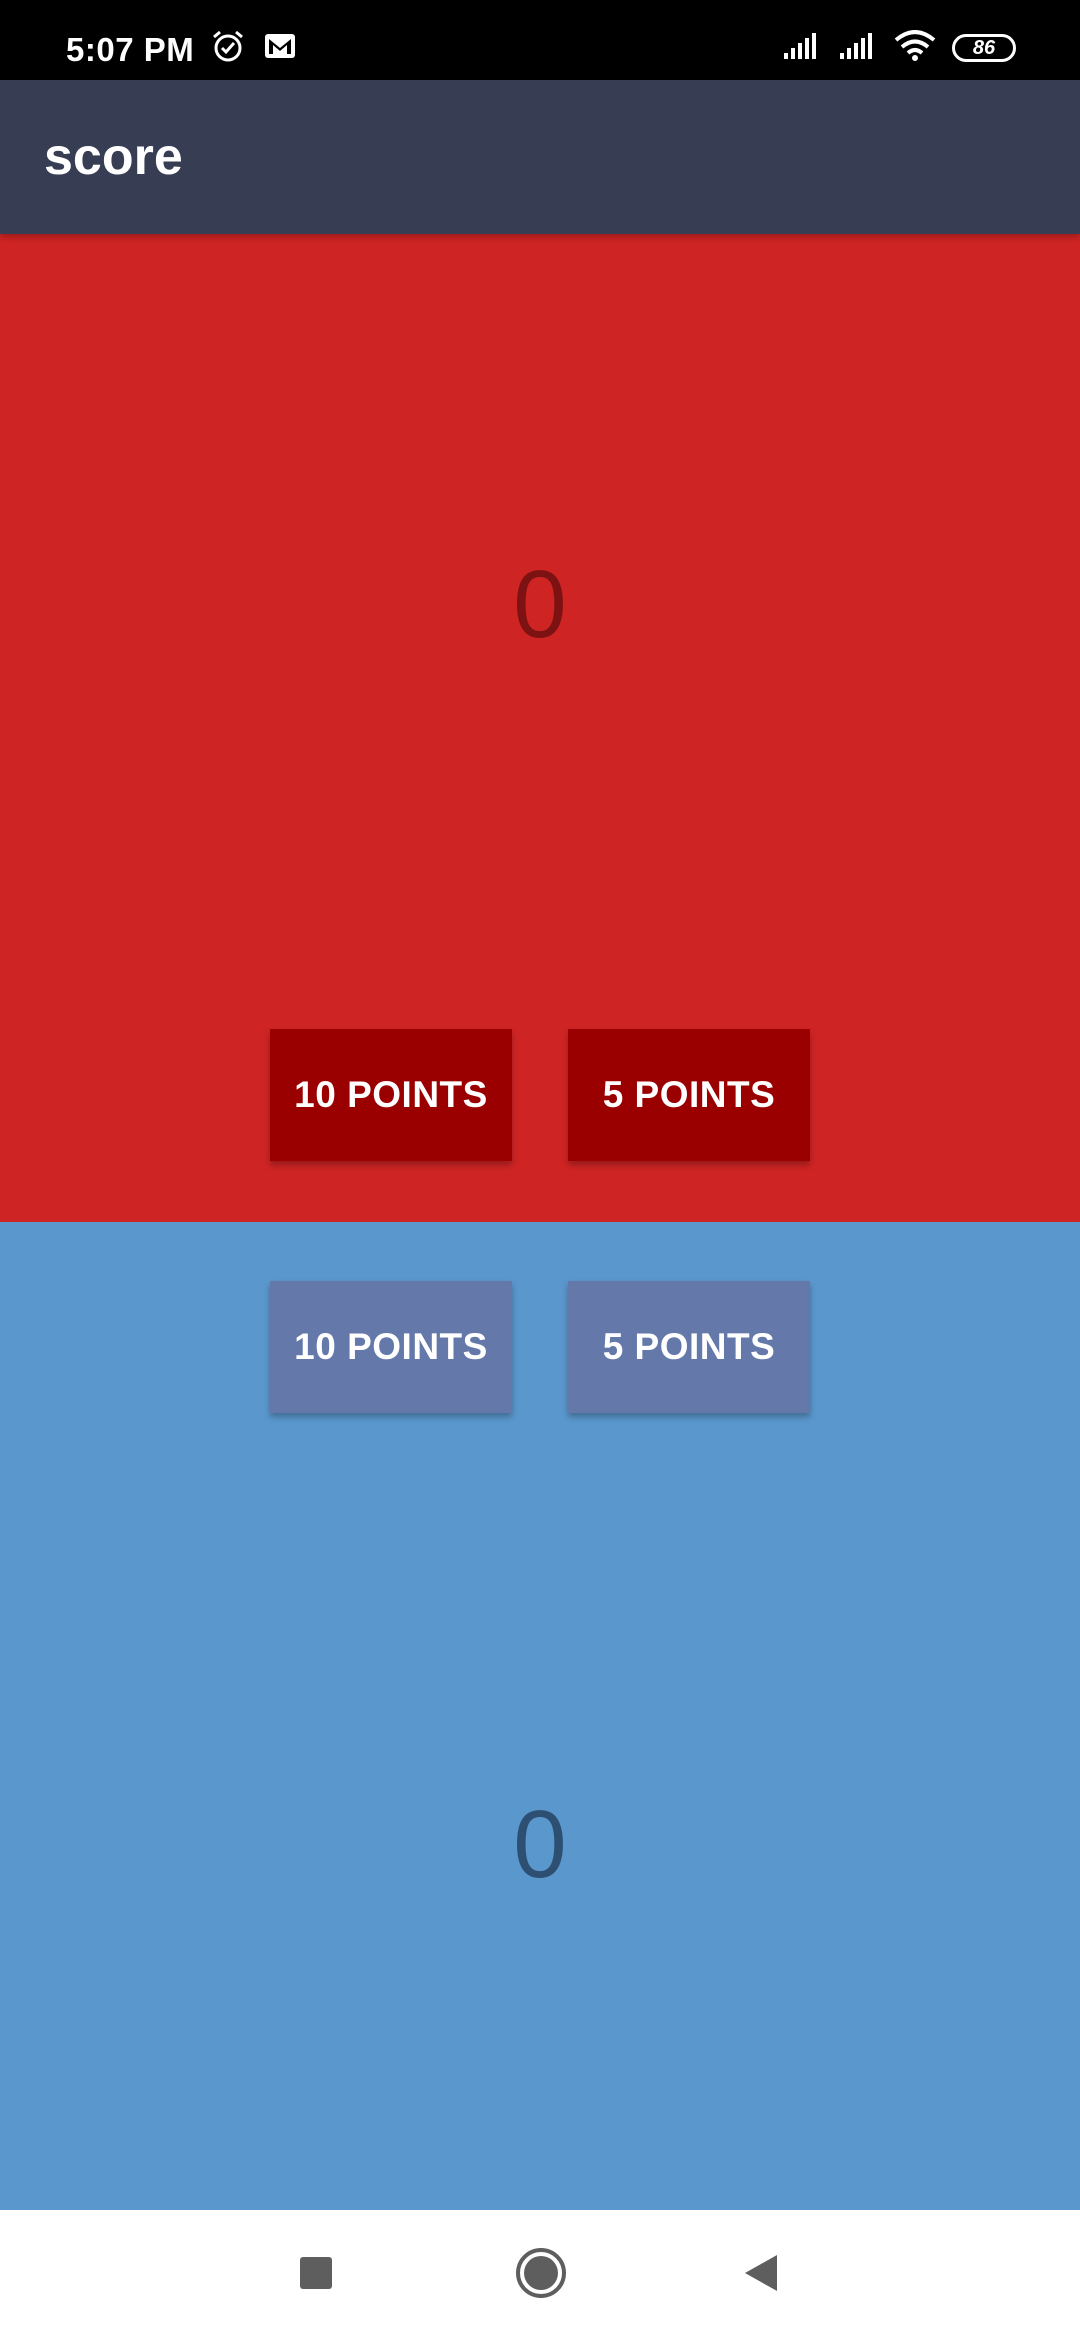 This screenshot has height=2340, width=1080. Describe the element at coordinates (113, 157) in the screenshot. I see `app-title: score` at that location.